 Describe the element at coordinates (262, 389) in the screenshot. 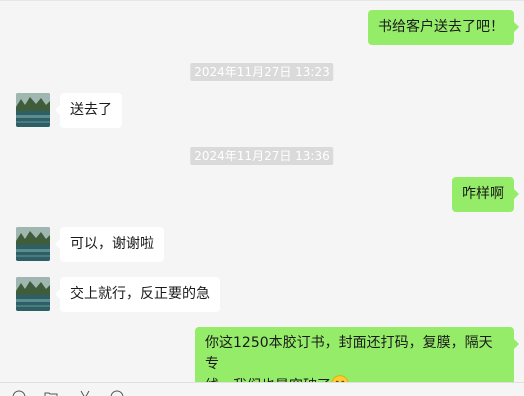

I see `input-toolbar` at that location.